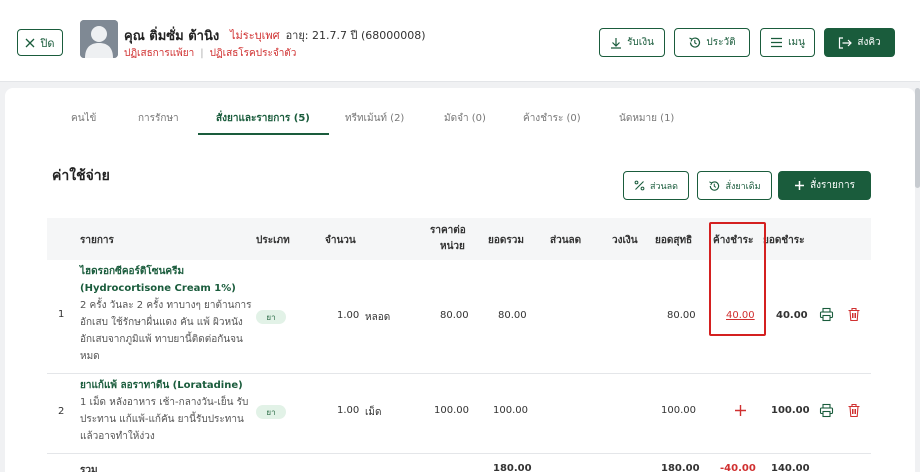 The width and height of the screenshot is (920, 472). Describe the element at coordinates (81, 176) in the screenshot. I see `section-title: ค่าใช้จ่าย` at that location.